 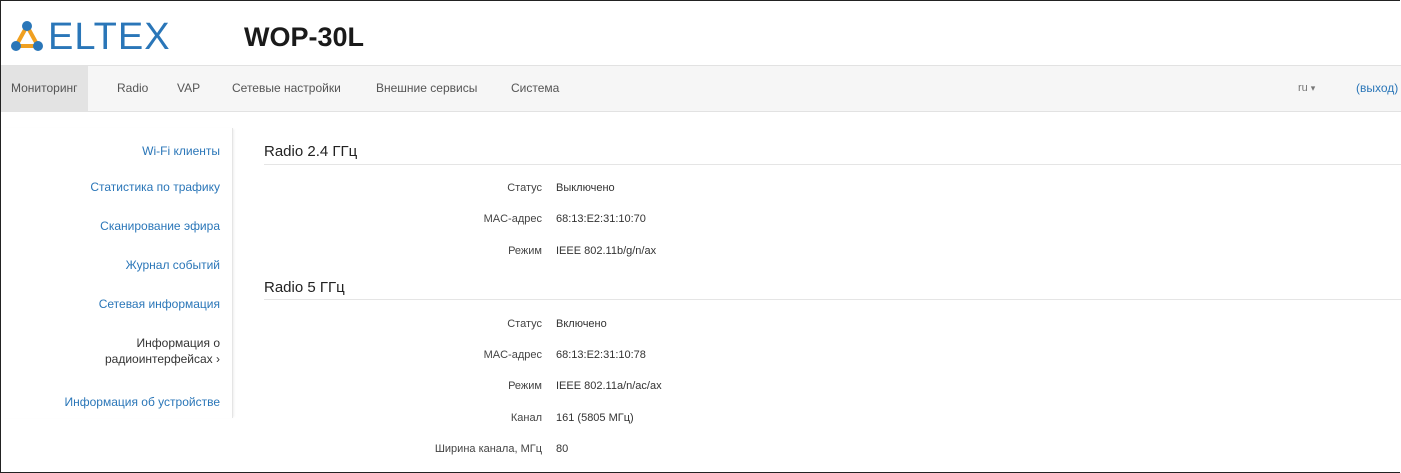 I want to click on radio5-channel-width-label: Ширина канала, МГц, so click(x=488, y=449).